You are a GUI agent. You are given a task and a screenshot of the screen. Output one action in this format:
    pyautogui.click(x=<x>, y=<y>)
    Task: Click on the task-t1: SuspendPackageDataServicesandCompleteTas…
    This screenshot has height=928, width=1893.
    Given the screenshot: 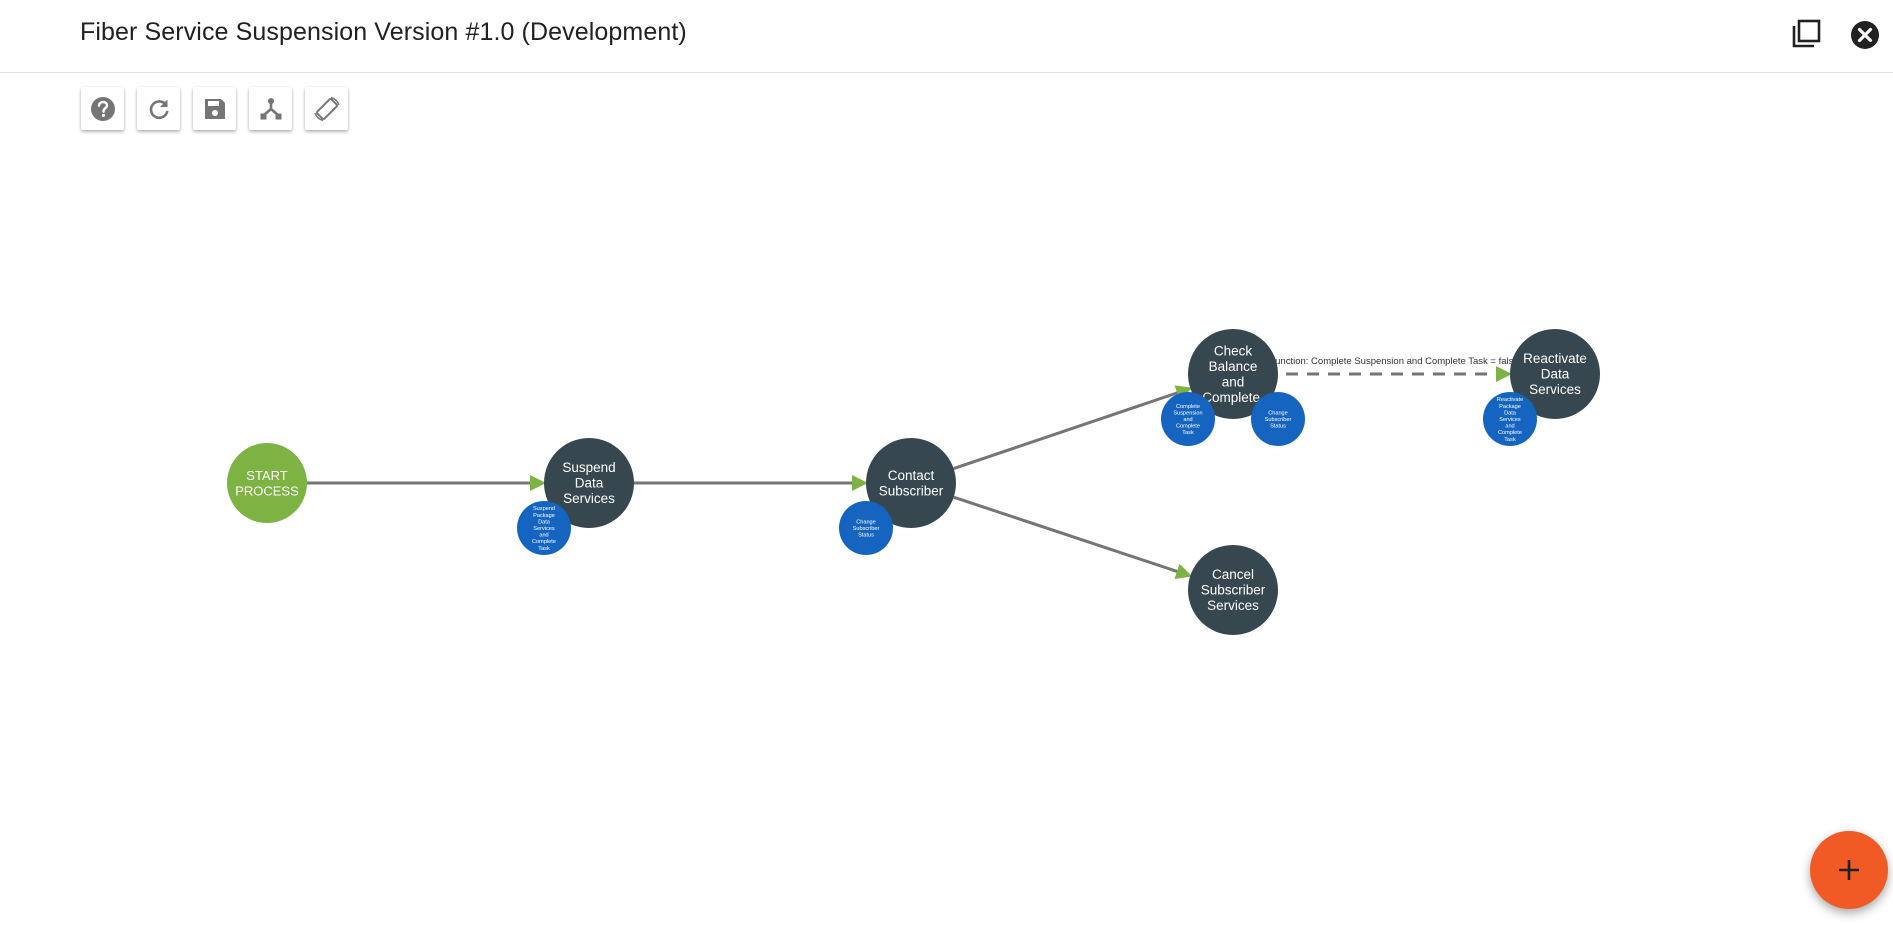 What is the action you would take?
    pyautogui.click(x=544, y=528)
    